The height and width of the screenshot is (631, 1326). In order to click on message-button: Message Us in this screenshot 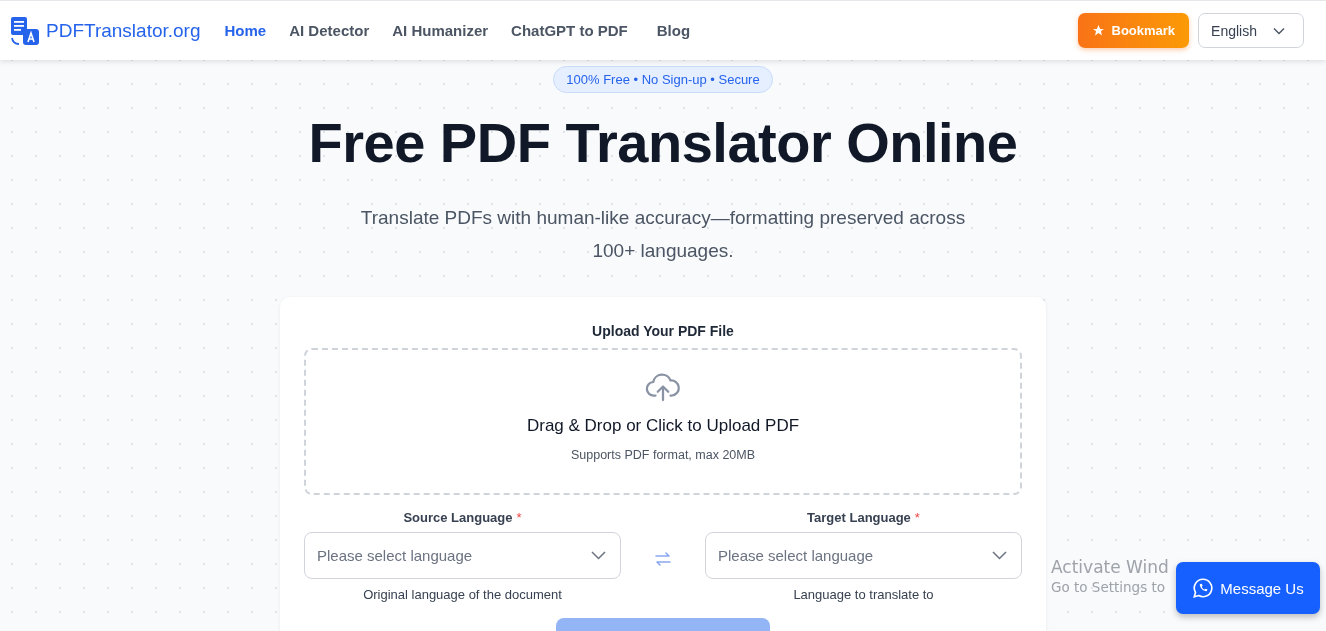, I will do `click(1248, 588)`.